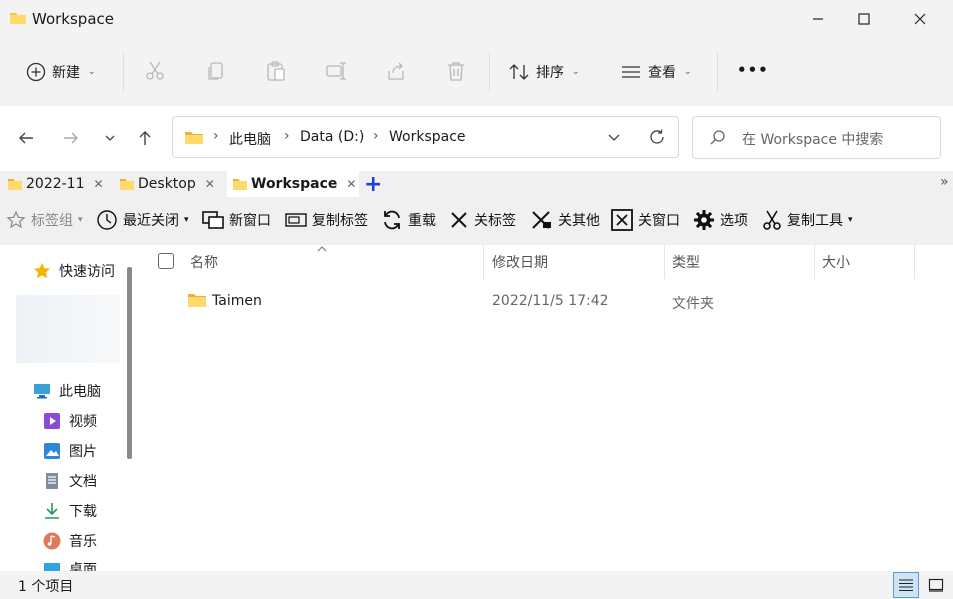 This screenshot has width=953, height=599. Describe the element at coordinates (456, 73) in the screenshot. I see `delete-button` at that location.